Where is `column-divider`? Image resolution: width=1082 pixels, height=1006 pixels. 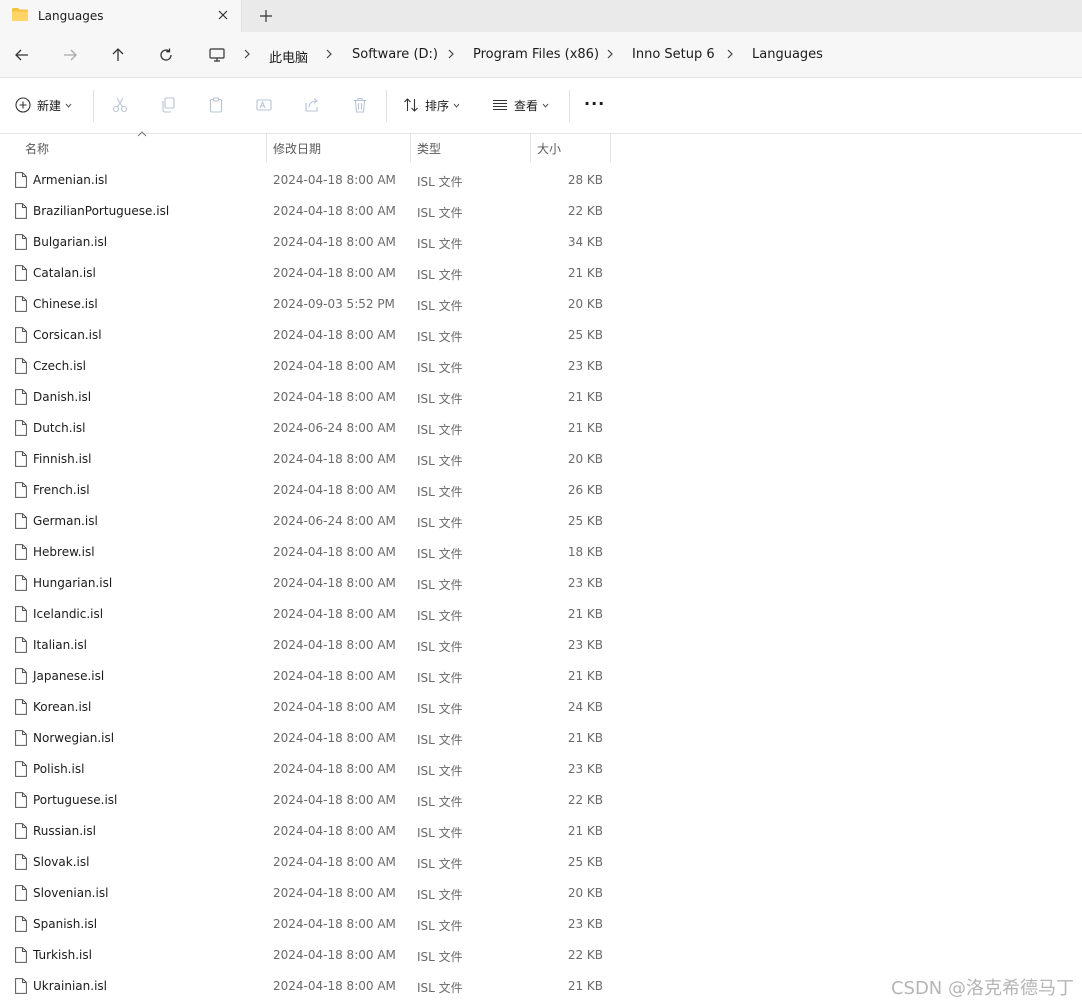 column-divider is located at coordinates (610, 148).